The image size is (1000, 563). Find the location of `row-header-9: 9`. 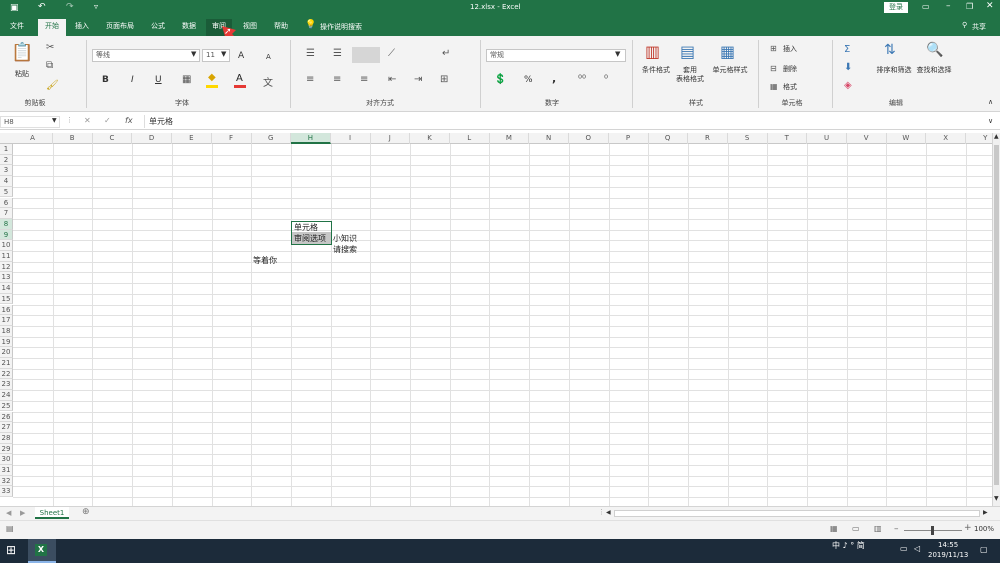

row-header-9: 9 is located at coordinates (6, 235).